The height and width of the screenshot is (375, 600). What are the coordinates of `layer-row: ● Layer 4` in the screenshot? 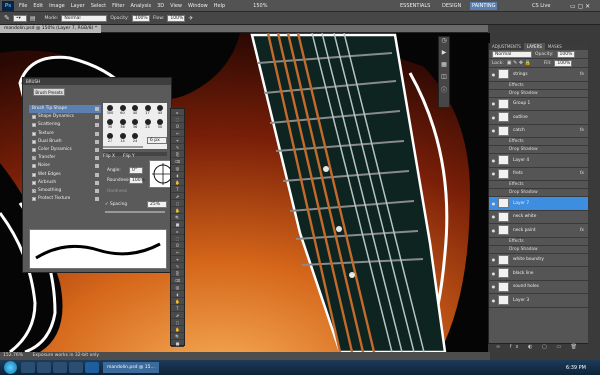 It's located at (538, 161).